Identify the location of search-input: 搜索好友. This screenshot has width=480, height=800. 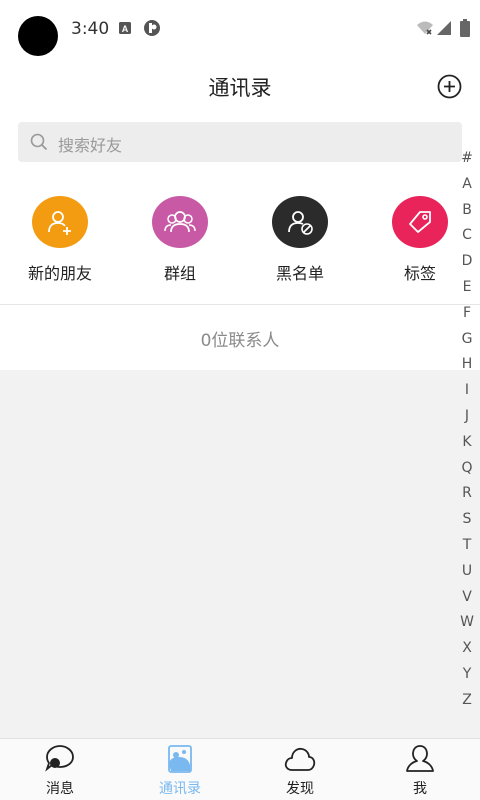
(240, 142).